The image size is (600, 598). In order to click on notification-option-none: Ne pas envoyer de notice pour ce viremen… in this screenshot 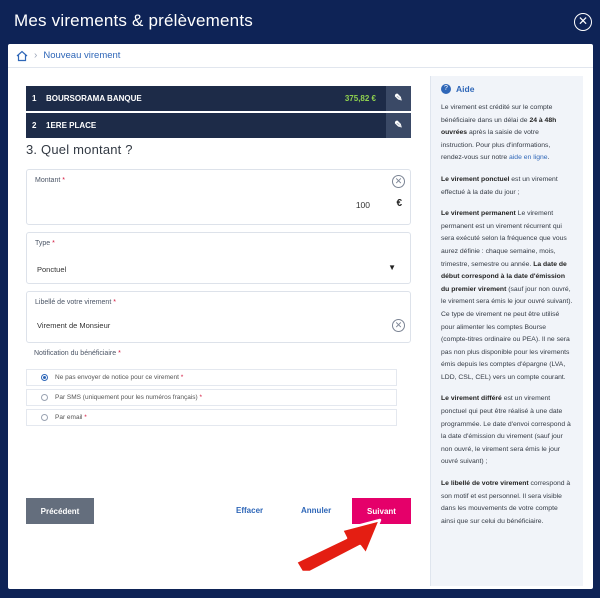, I will do `click(211, 377)`.